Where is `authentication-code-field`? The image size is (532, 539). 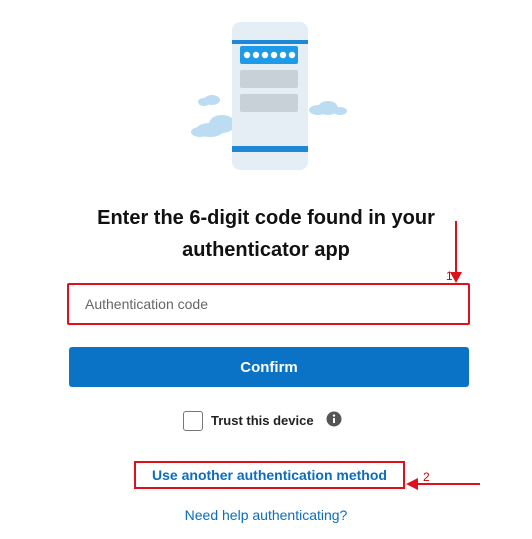
authentication-code-field is located at coordinates (268, 304).